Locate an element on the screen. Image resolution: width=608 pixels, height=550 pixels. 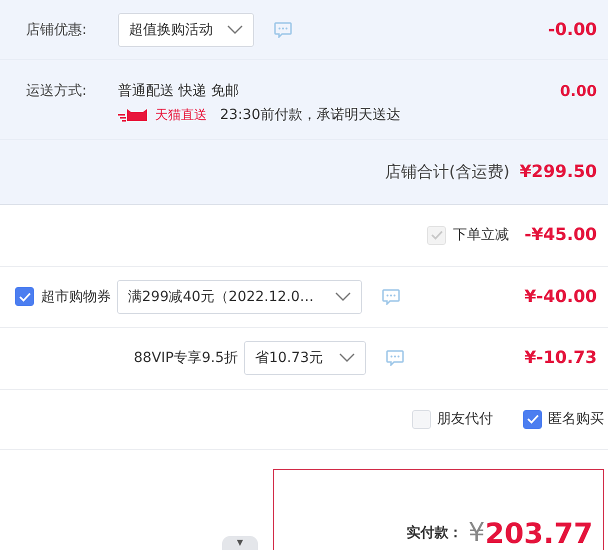
option-label: 朋友代付 is located at coordinates (465, 419).